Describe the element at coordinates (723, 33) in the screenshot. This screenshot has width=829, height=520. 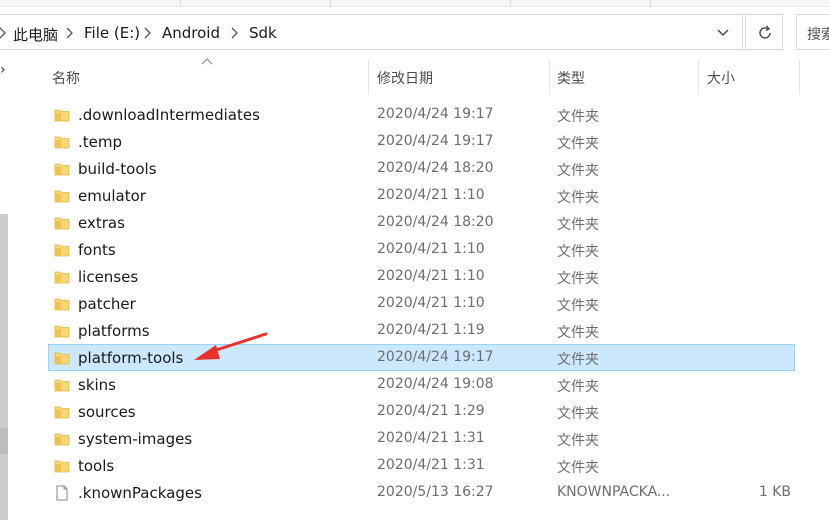
I see `chevron-down-icon` at that location.